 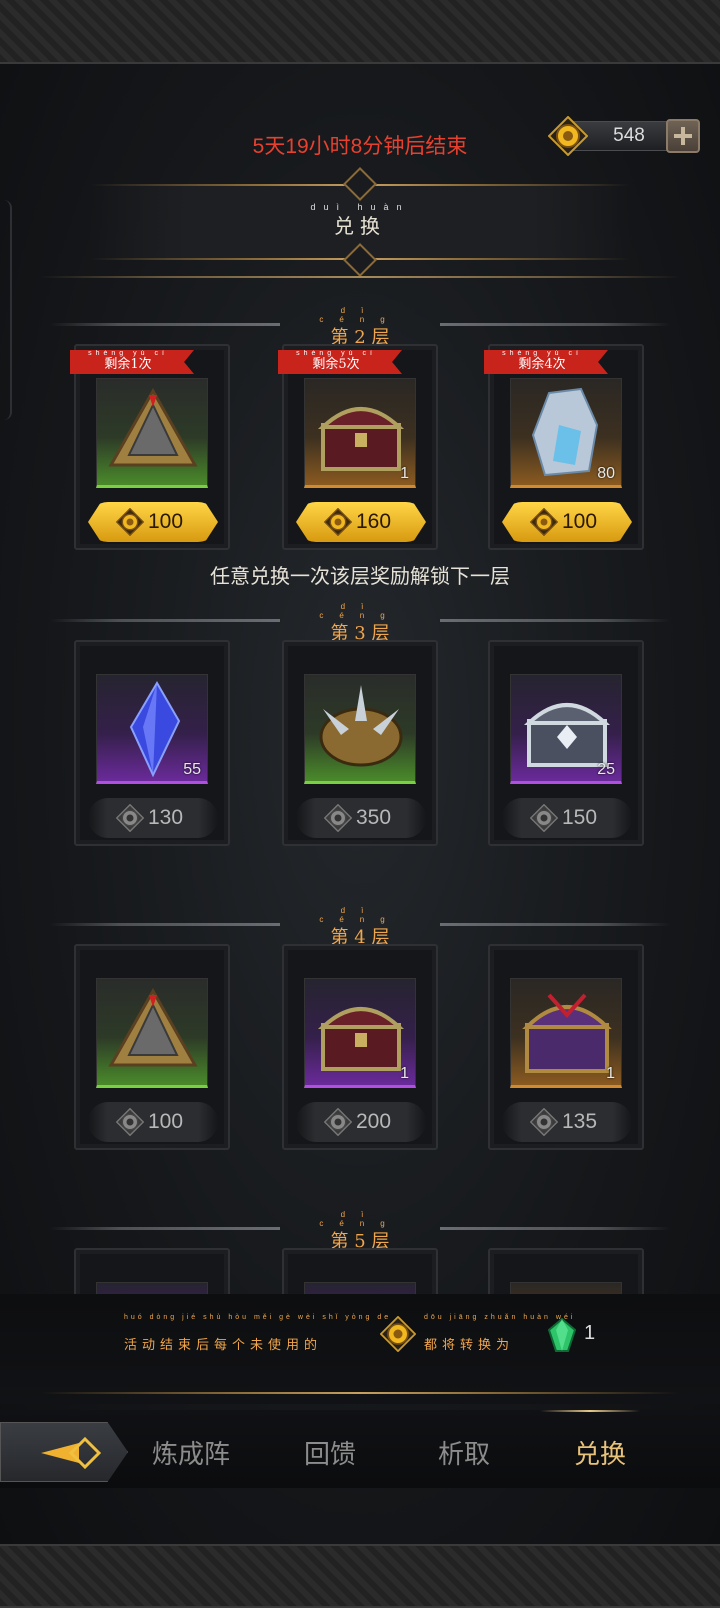 I want to click on top-frame, so click(x=360, y=32).